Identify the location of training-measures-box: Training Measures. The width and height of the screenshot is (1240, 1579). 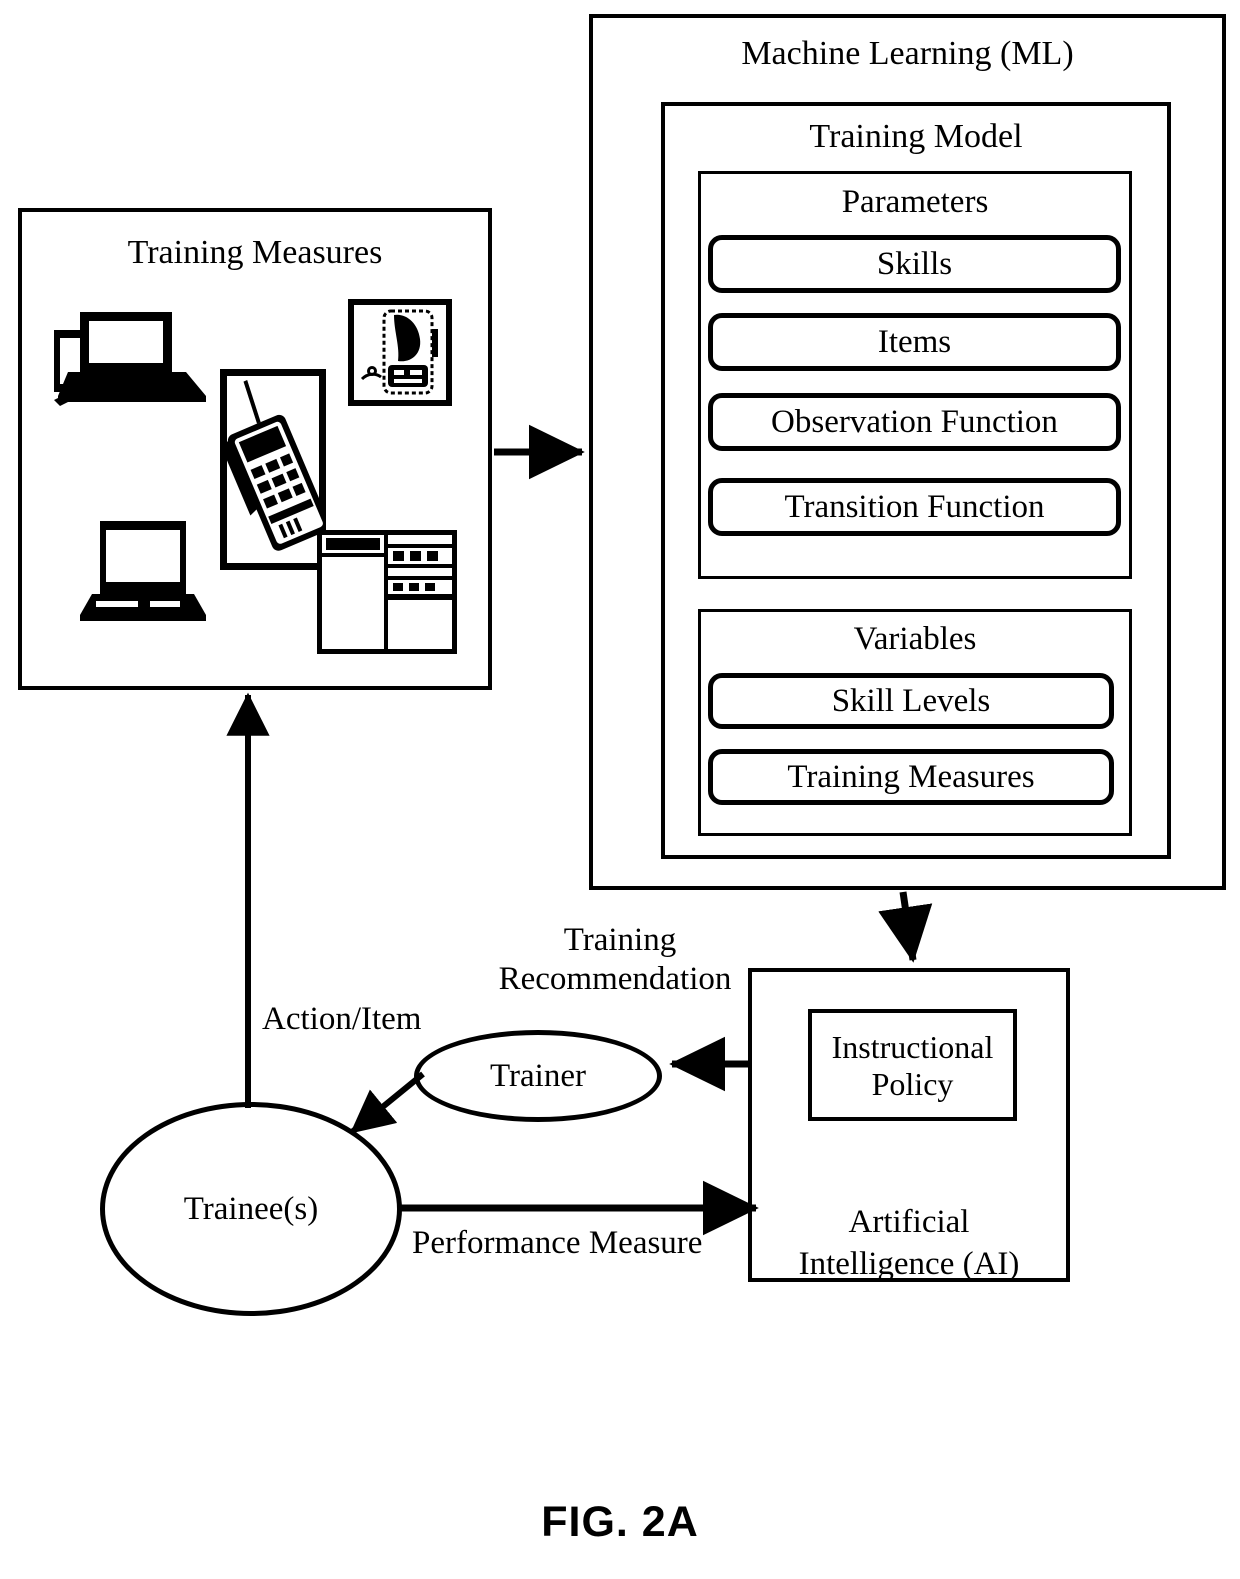
(255, 449).